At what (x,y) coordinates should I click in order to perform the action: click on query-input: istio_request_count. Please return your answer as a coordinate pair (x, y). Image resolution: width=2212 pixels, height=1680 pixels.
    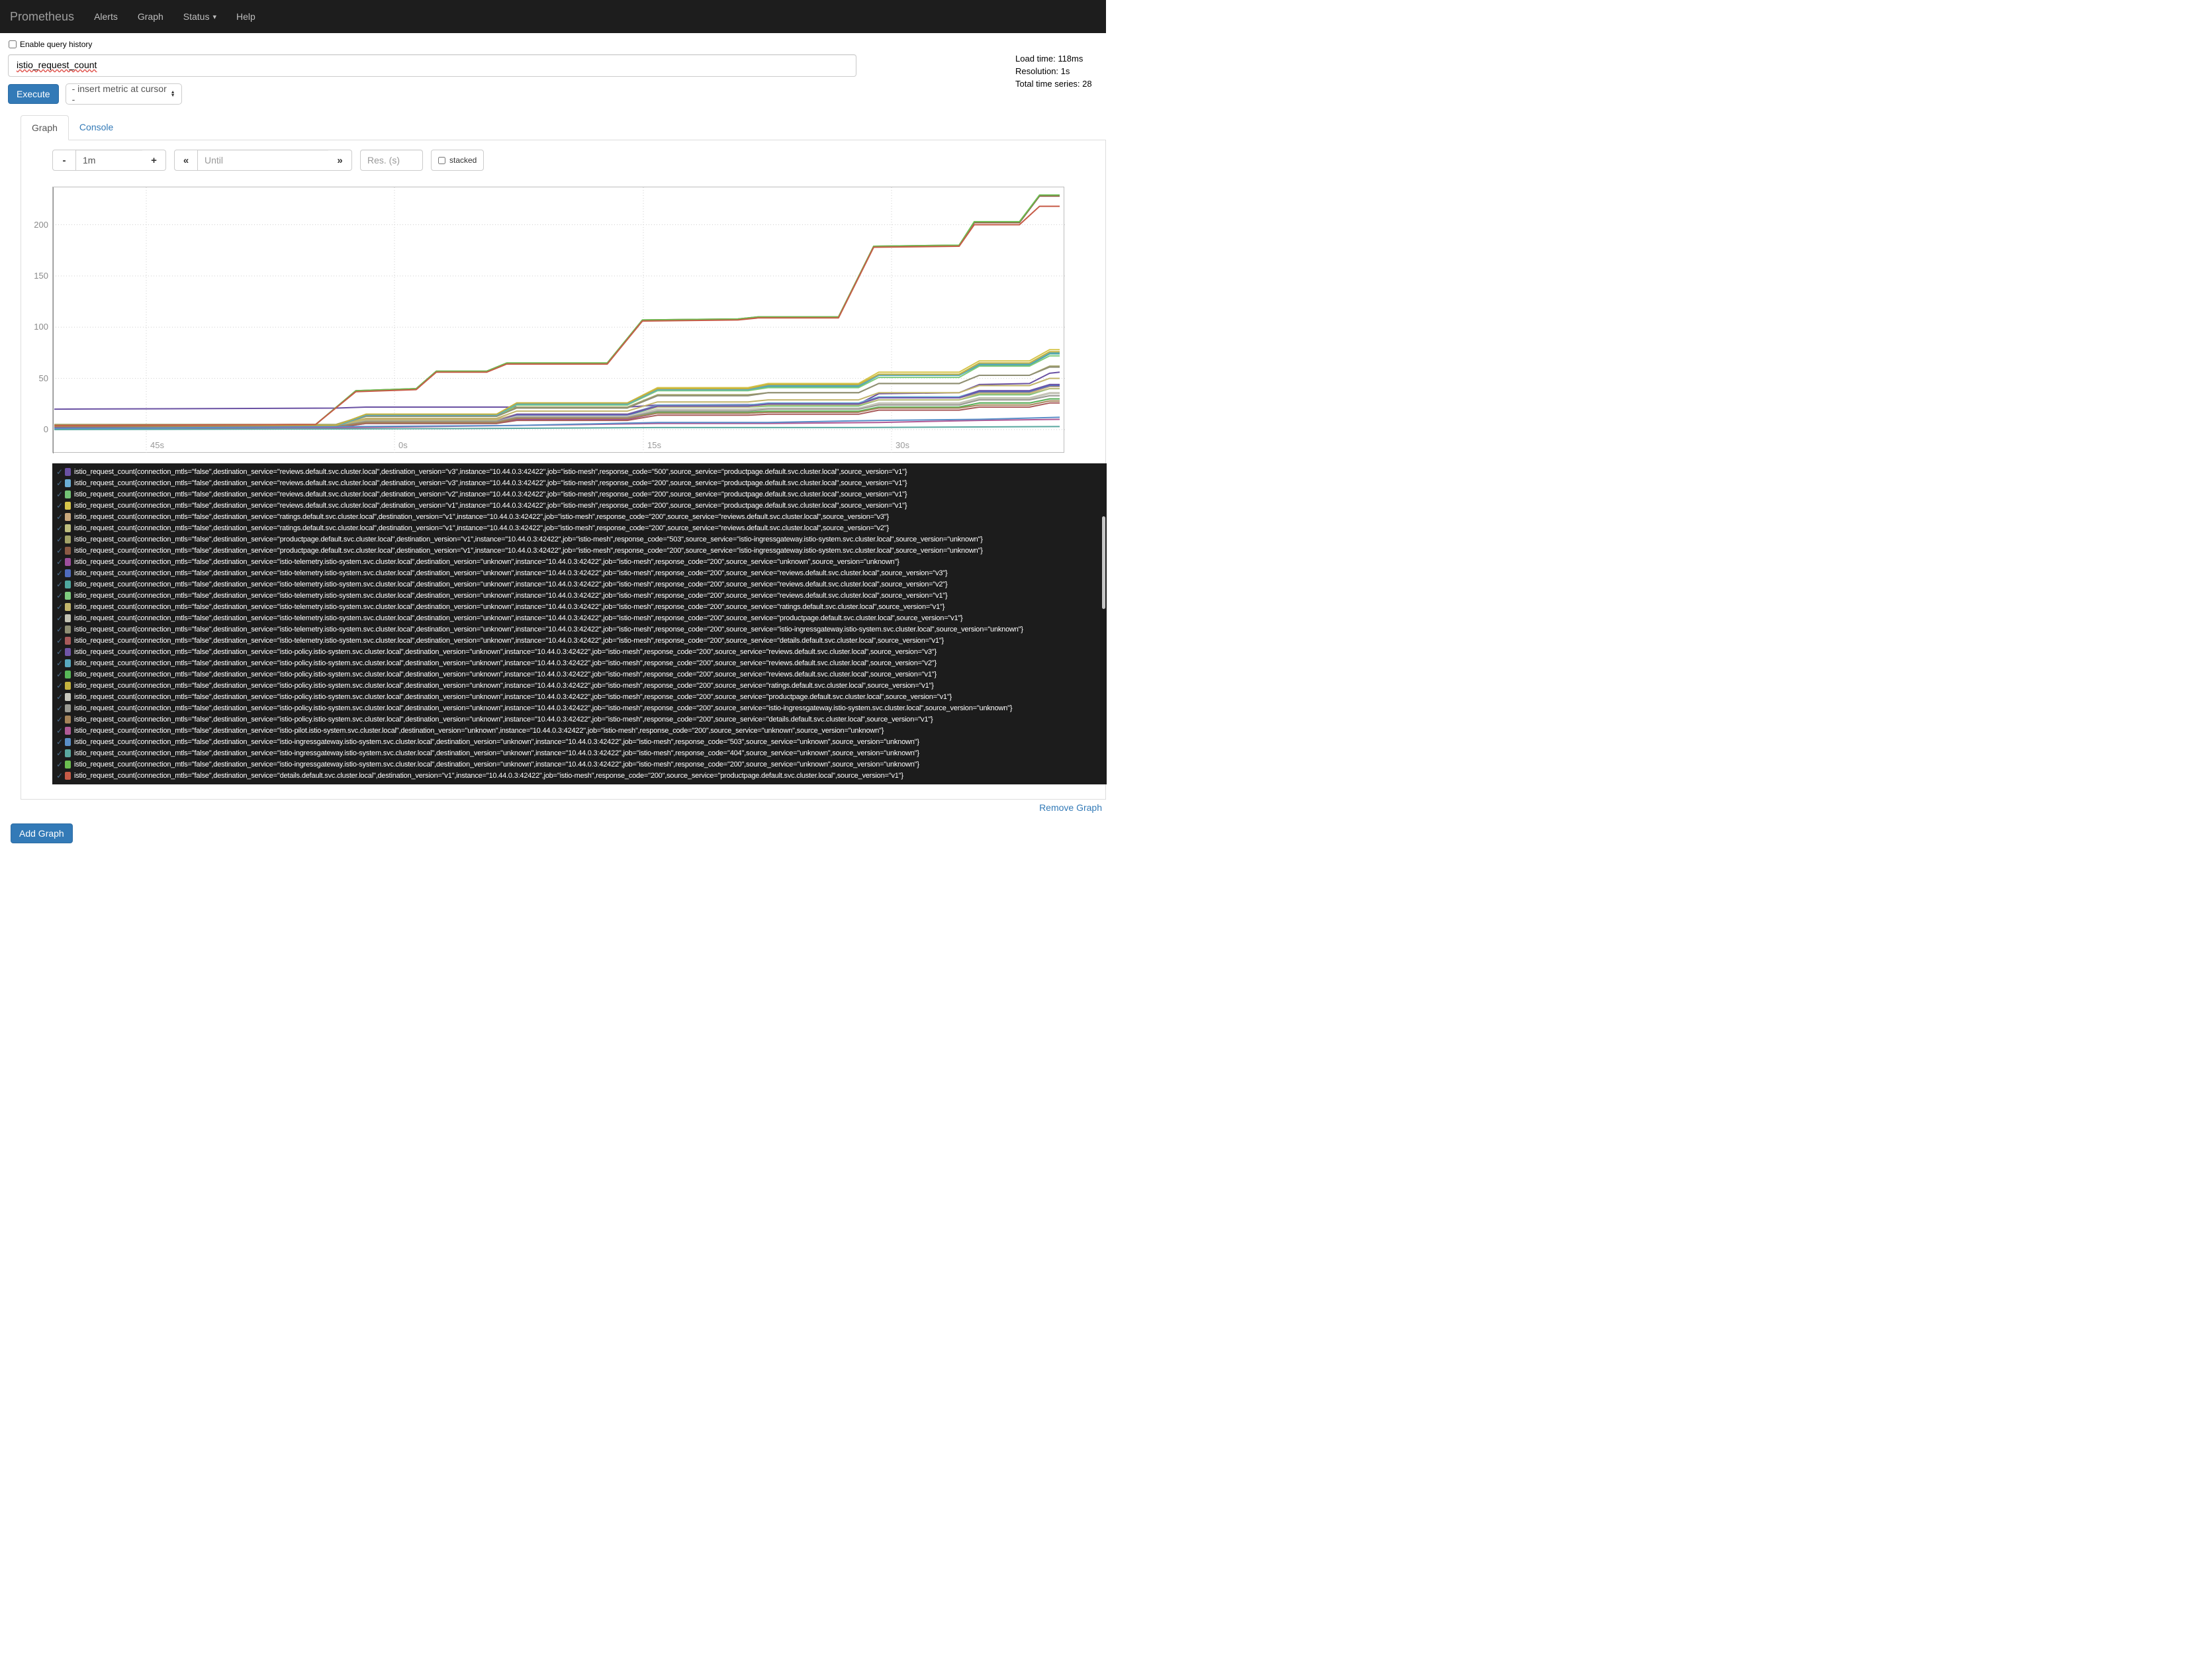
    Looking at the image, I should click on (432, 65).